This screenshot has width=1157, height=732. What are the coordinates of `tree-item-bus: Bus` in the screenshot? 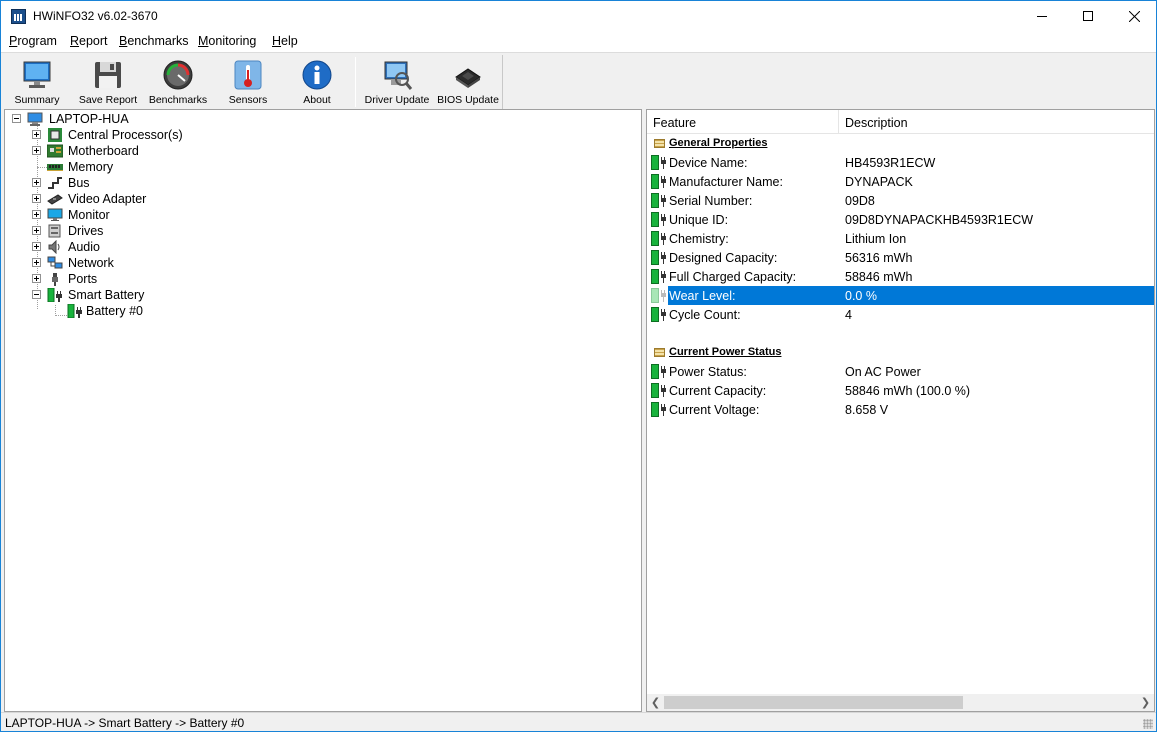 It's located at (180, 183).